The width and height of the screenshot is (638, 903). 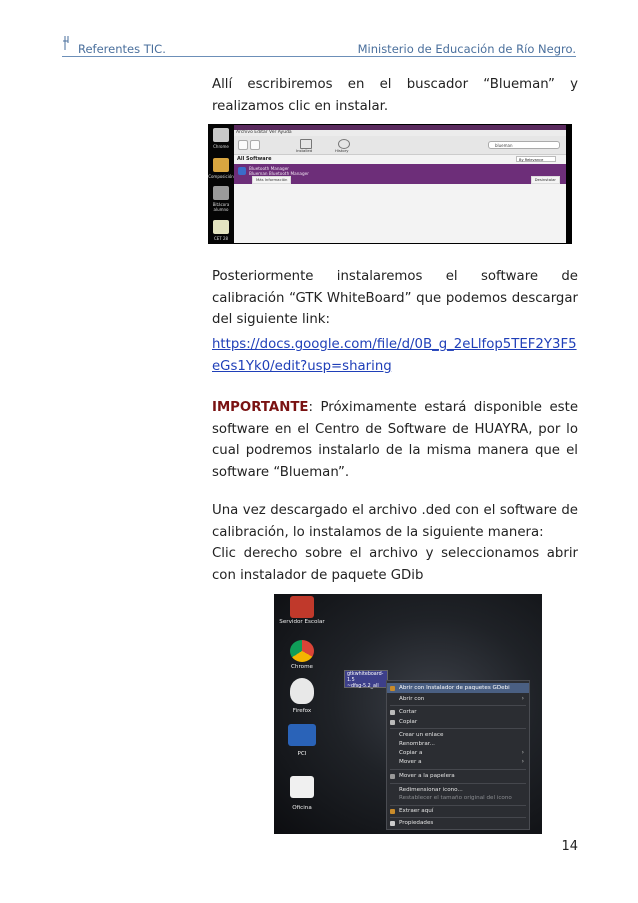 What do you see at coordinates (392, 722) in the screenshot?
I see `copy-icon` at bounding box center [392, 722].